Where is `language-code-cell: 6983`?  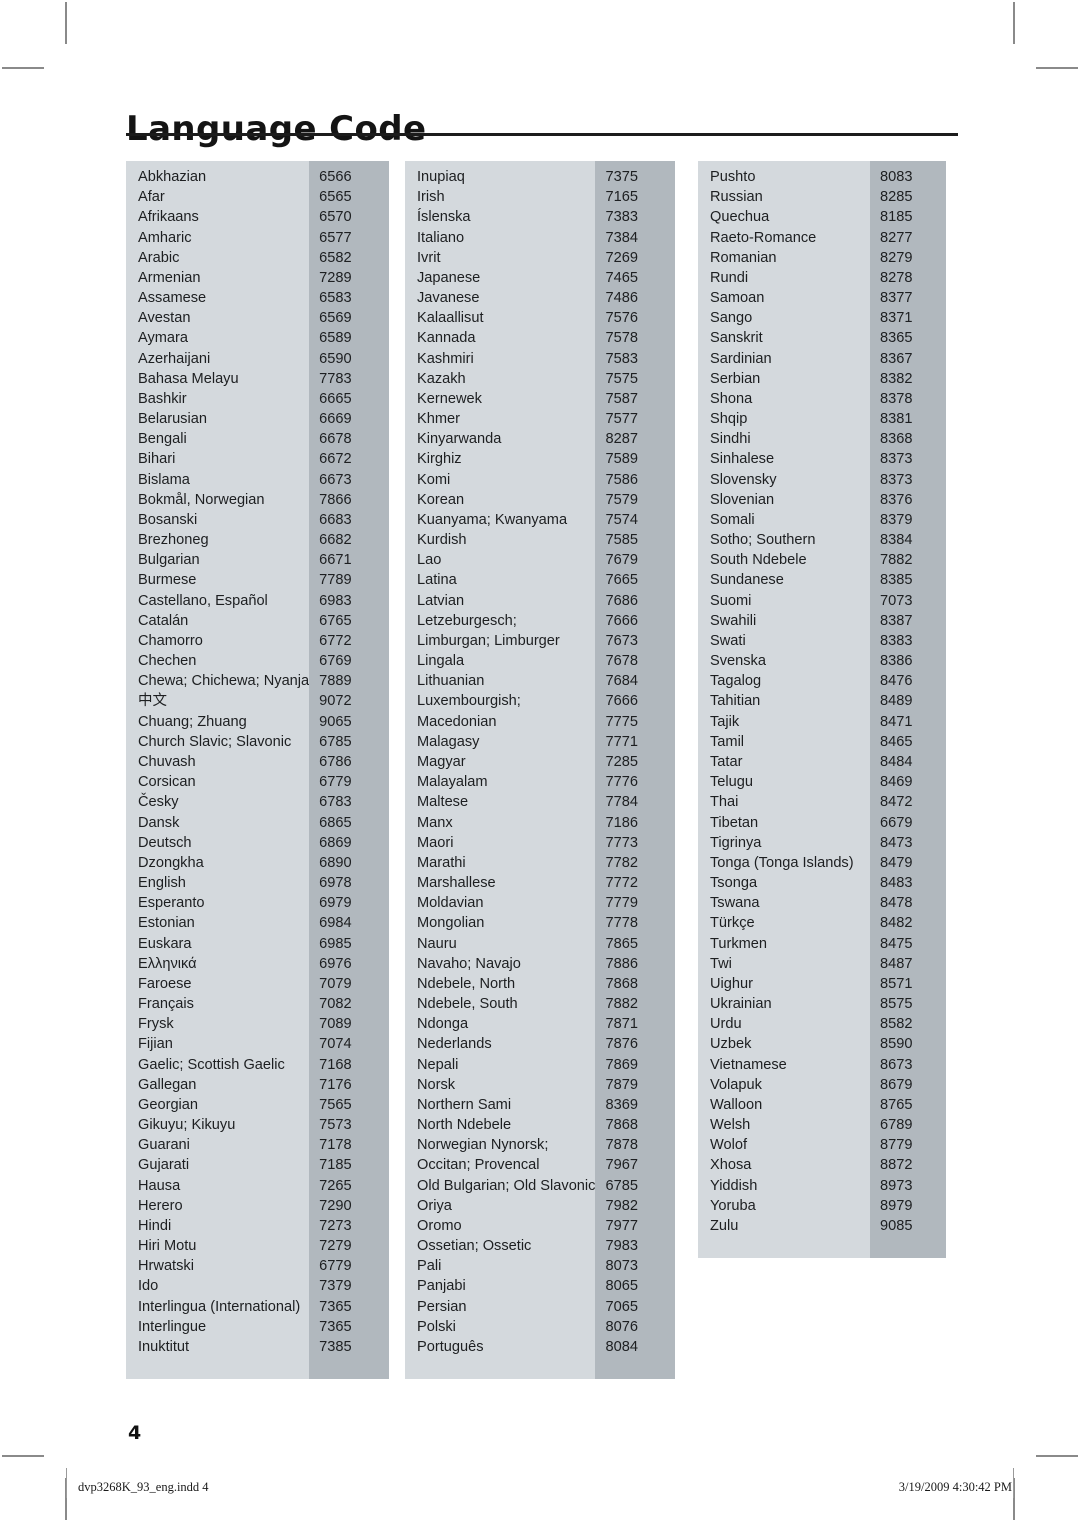
language-code-cell: 6983 is located at coordinates (335, 600).